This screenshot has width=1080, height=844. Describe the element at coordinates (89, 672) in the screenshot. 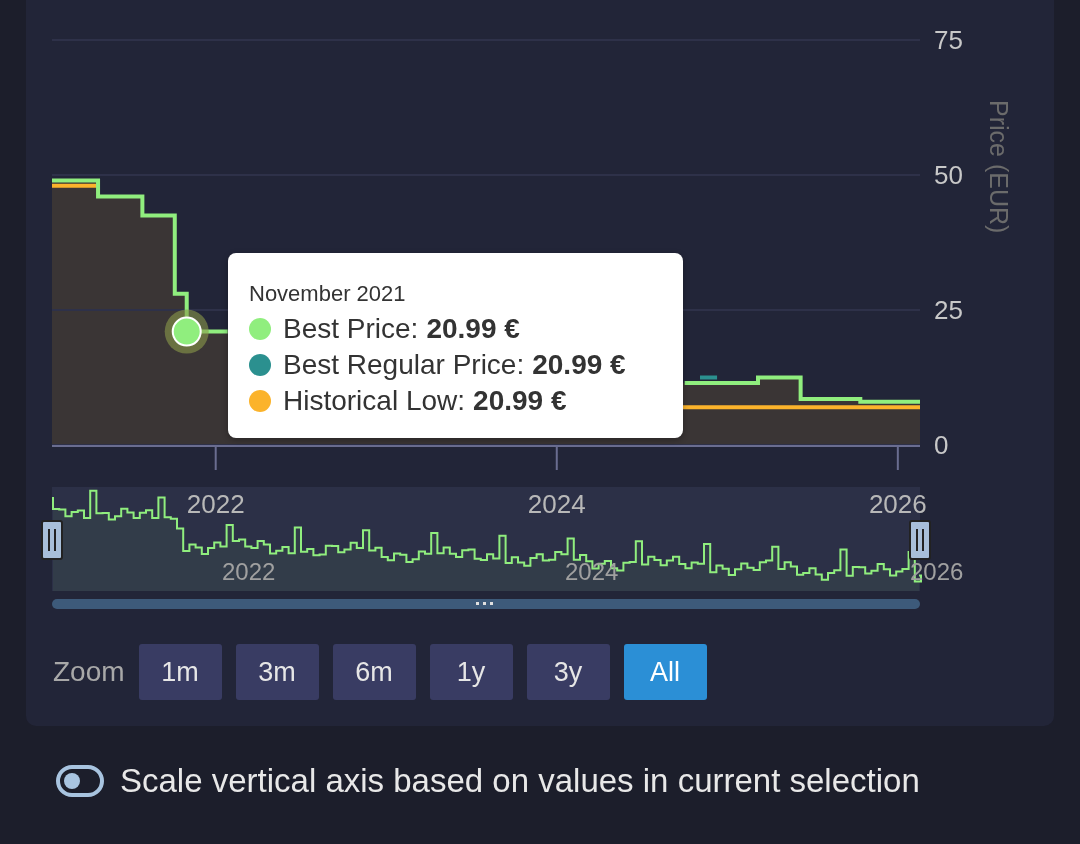

I see `zoom-label: Zoom` at that location.